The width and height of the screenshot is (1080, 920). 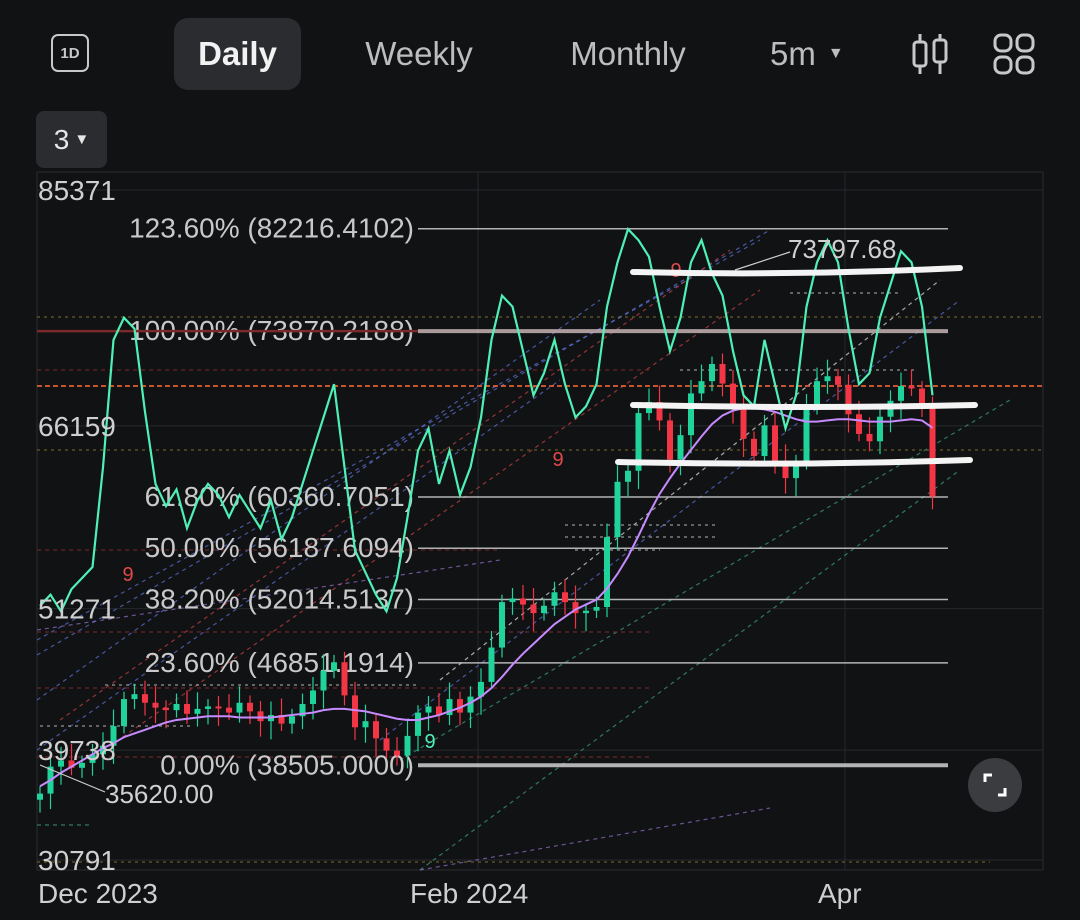 I want to click on high-annotation-leader, so click(x=762, y=261).